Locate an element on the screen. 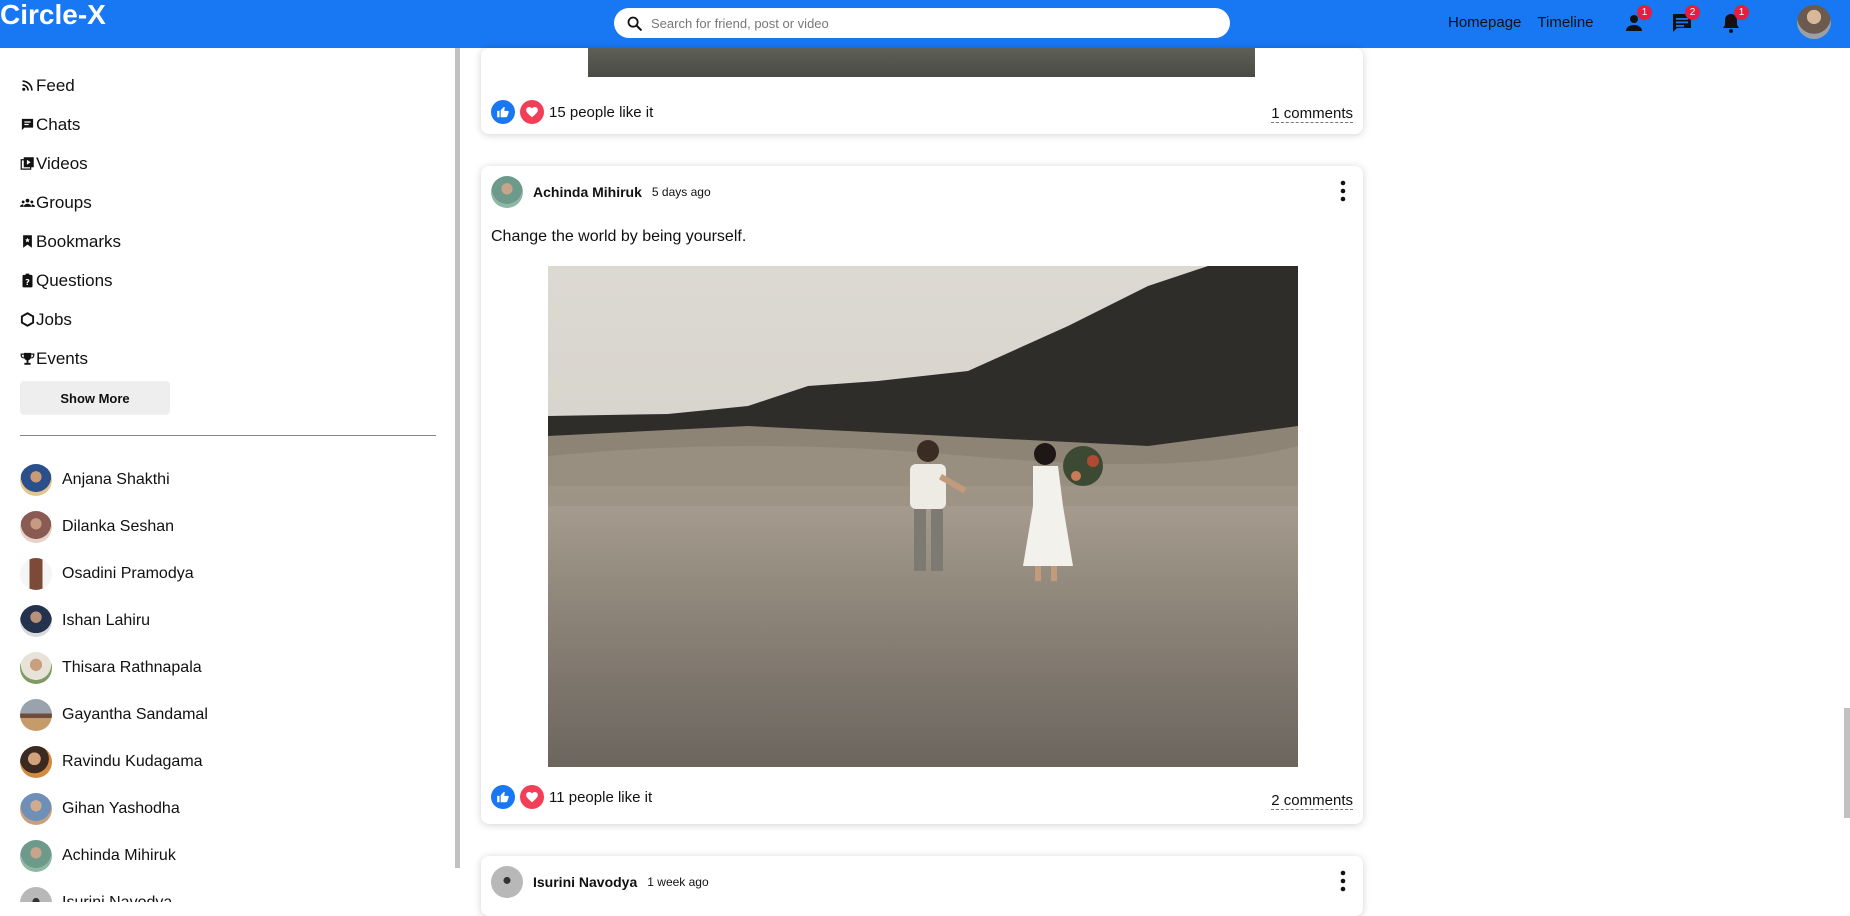 This screenshot has height=916, width=1850. sidebar-item-label: Feed is located at coordinates (55, 85).